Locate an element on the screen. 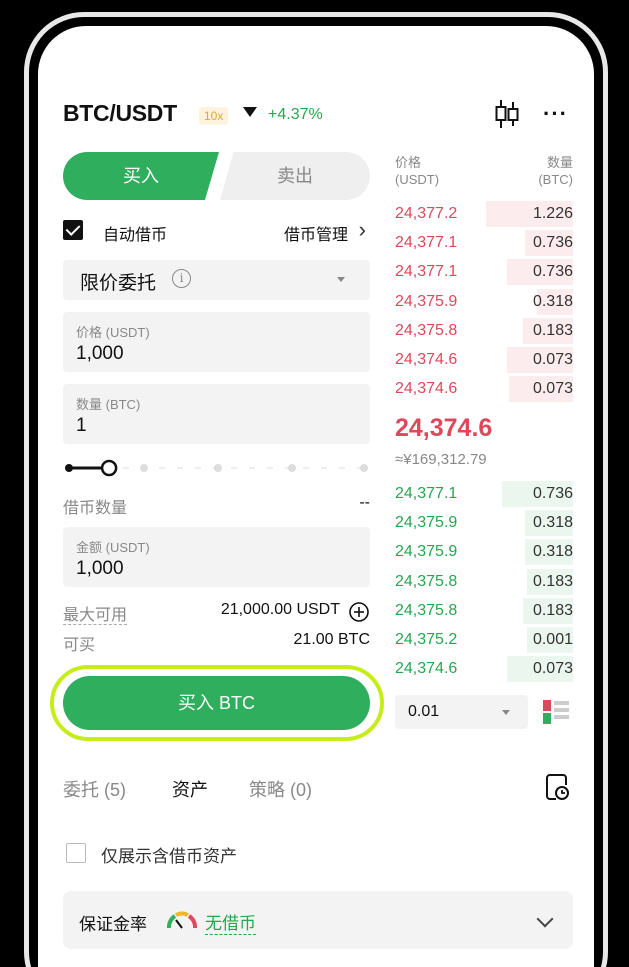 Image resolution: width=629 pixels, height=967 pixels. orderbook-layout-icon is located at coordinates (556, 712).